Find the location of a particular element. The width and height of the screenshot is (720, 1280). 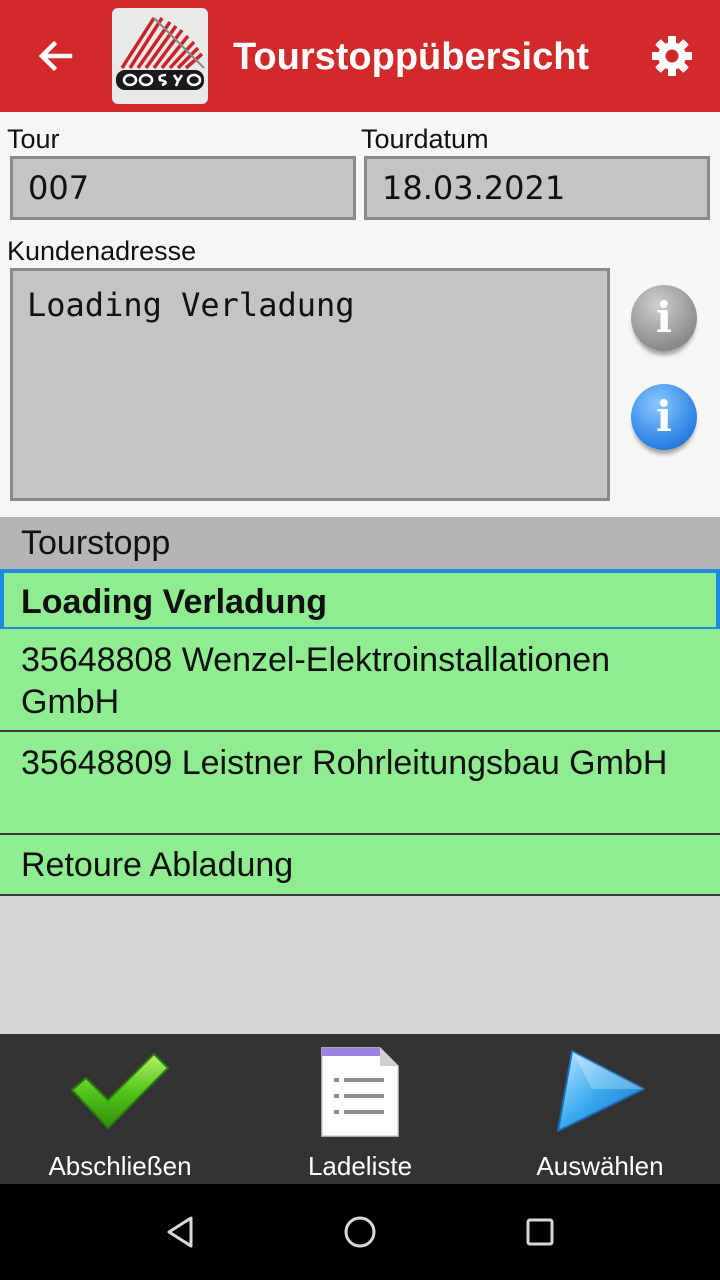

tour-field: 007 is located at coordinates (183, 188).